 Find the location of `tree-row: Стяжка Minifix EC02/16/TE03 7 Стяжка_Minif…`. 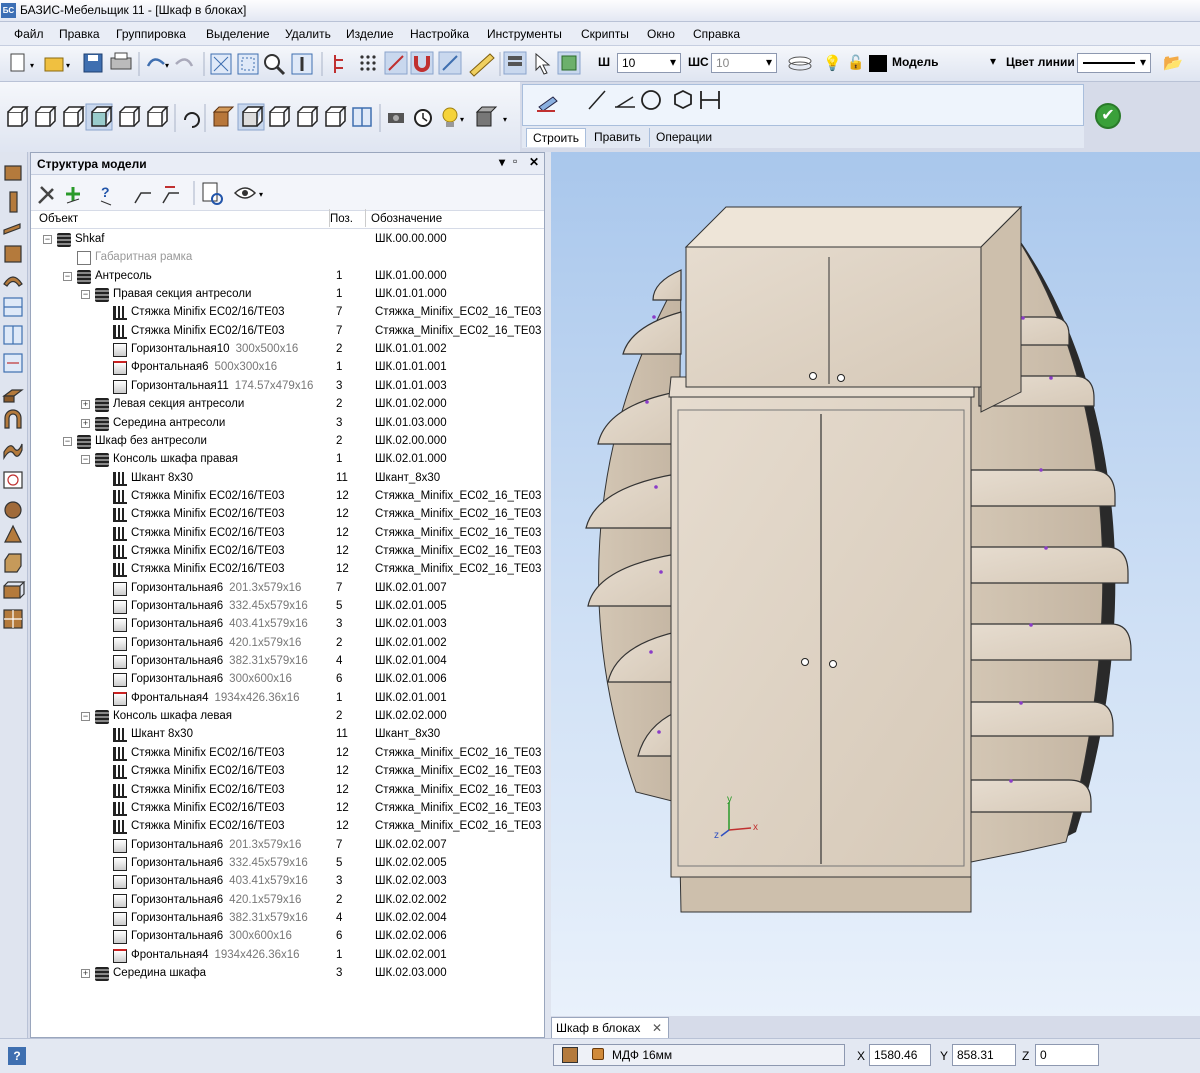

tree-row: Стяжка Minifix EC02/16/TE03 7 Стяжка_Minif… is located at coordinates (287, 332).